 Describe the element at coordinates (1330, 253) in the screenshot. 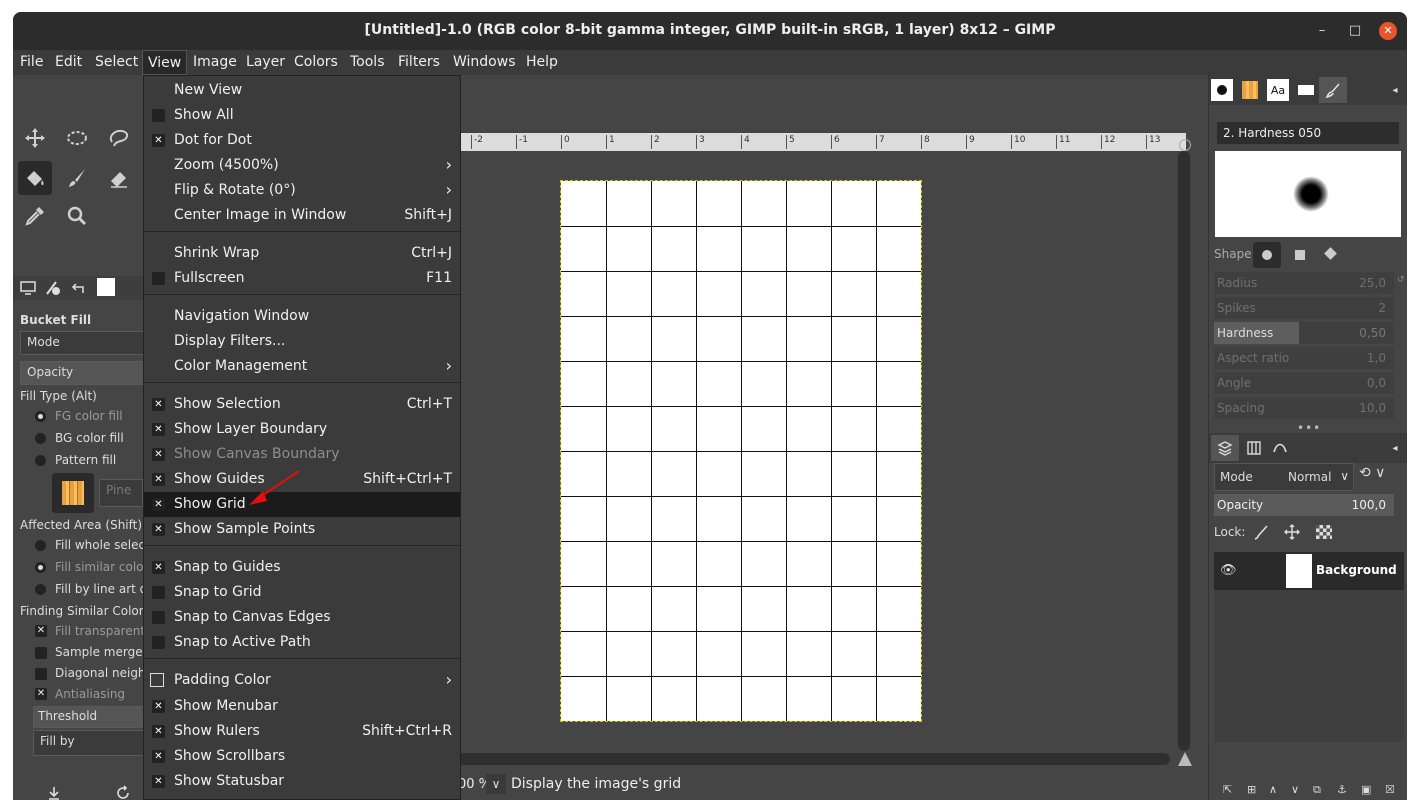

I see `shape-diamond-icon` at that location.